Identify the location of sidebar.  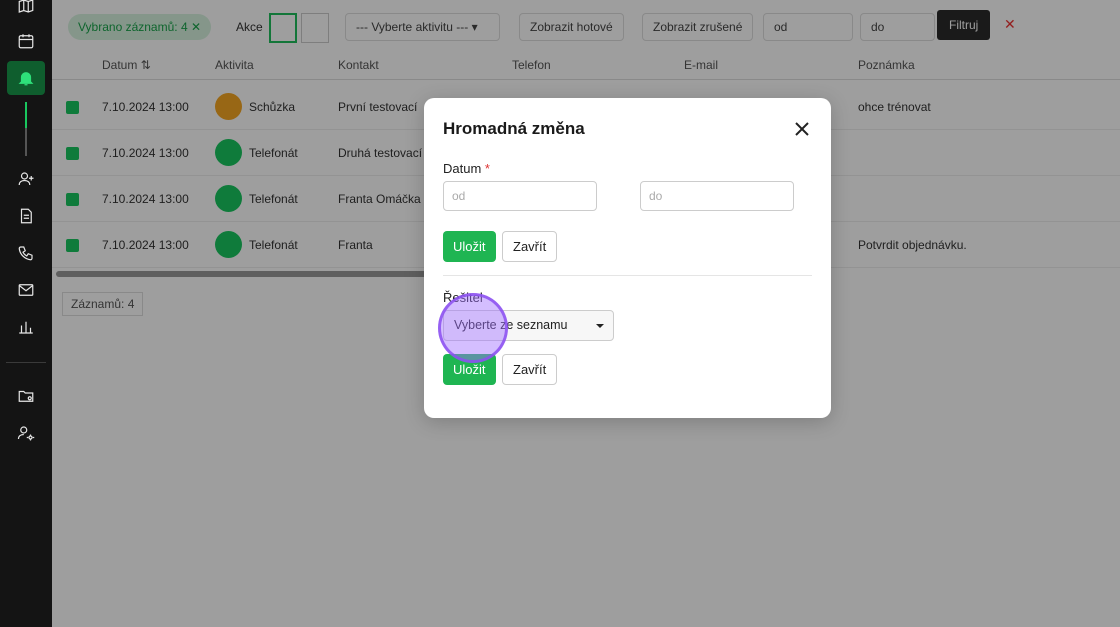
(26, 313).